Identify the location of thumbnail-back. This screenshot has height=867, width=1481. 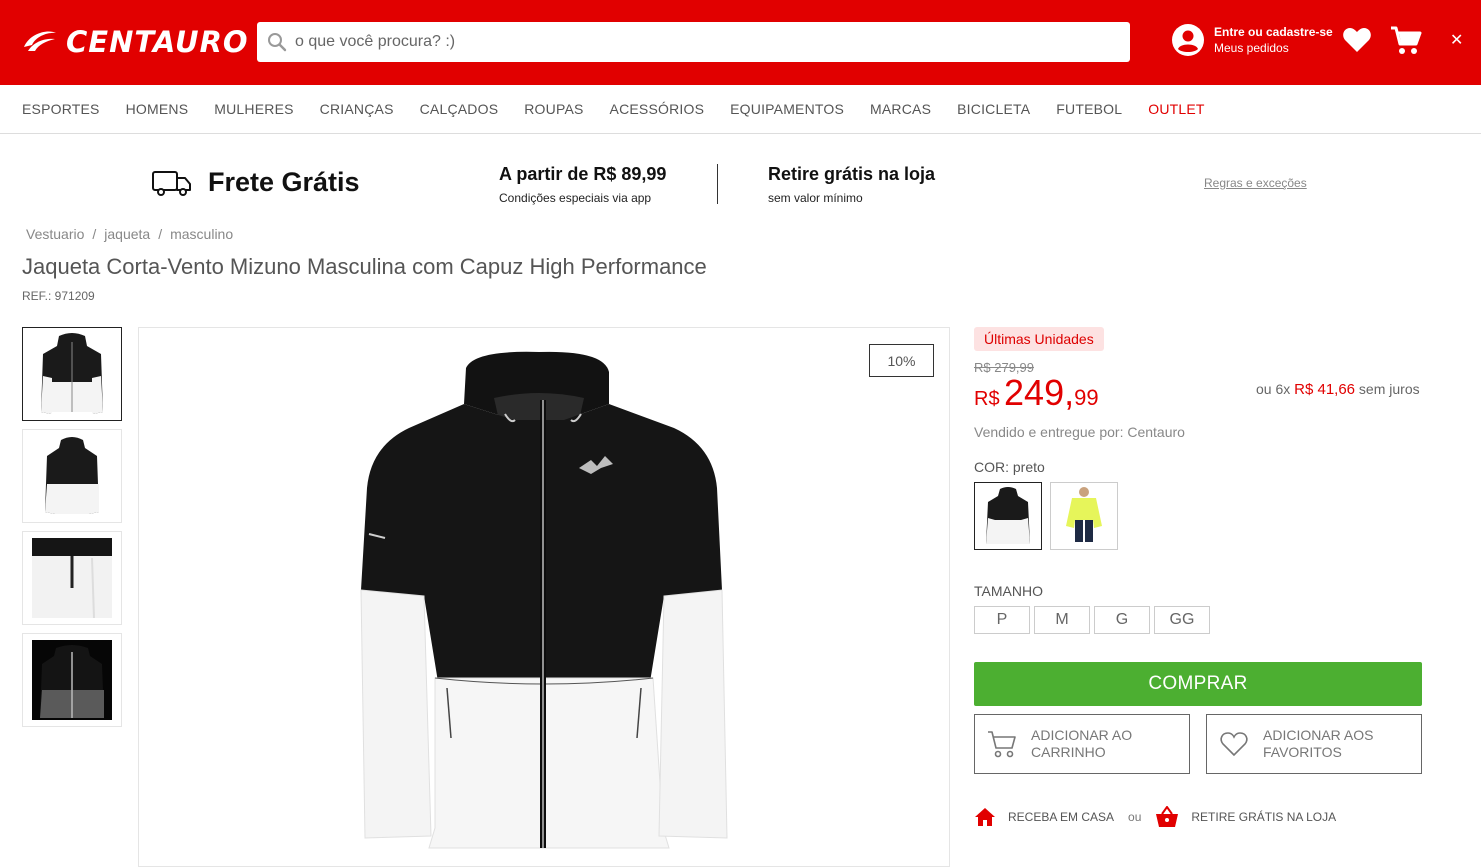
(72, 476).